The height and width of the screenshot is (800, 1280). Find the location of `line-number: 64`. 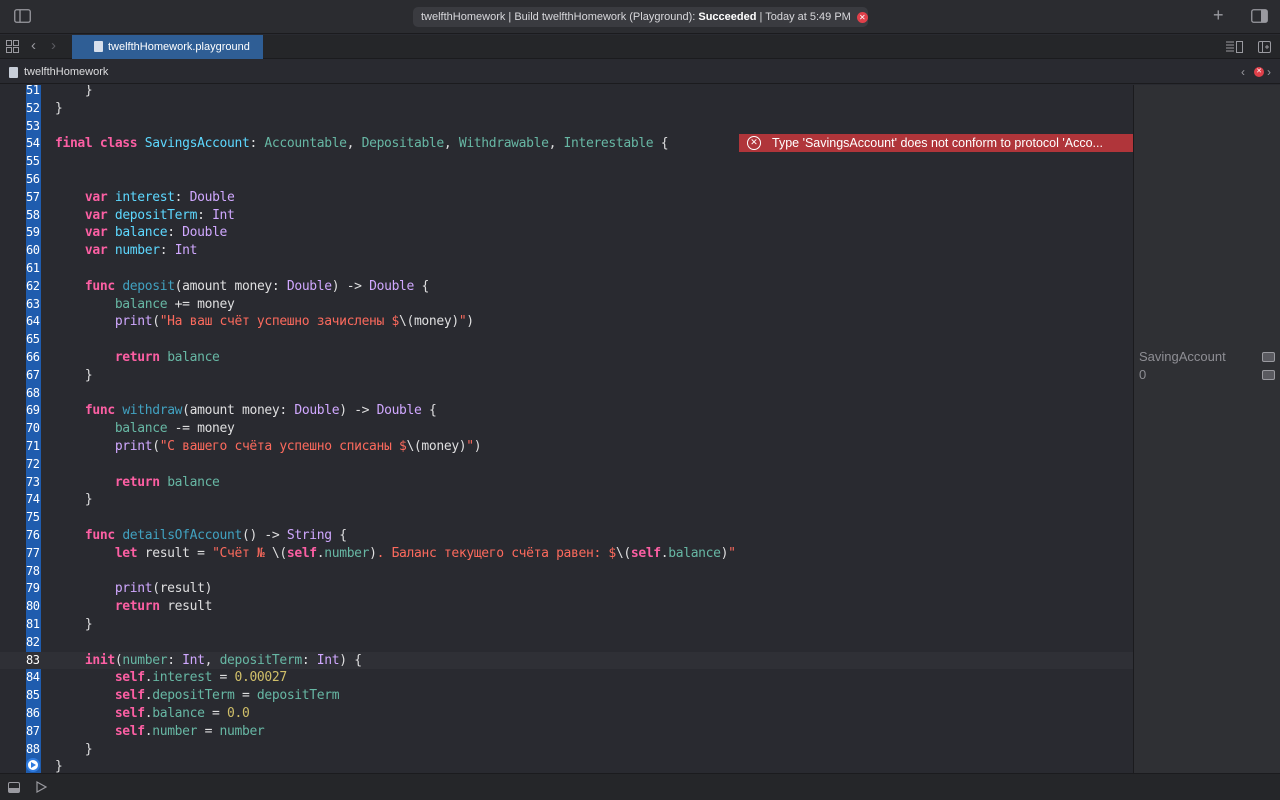

line-number: 64 is located at coordinates (33, 322).